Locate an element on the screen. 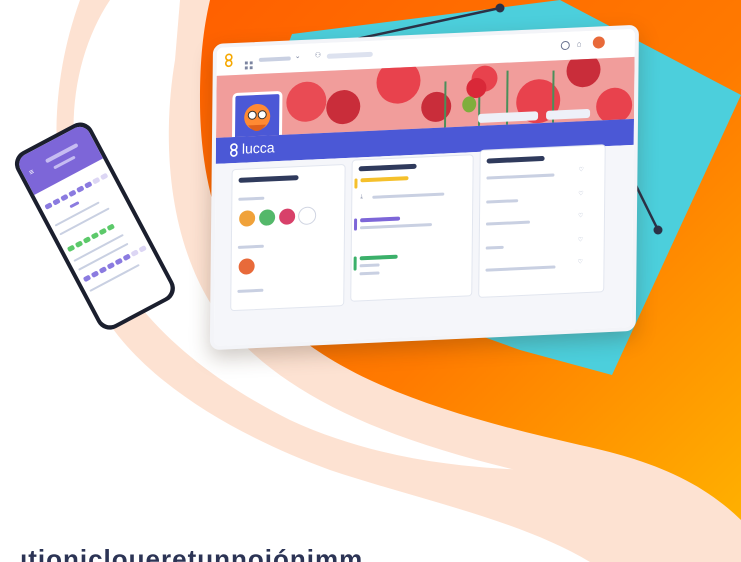  bell-icon: ⌂ is located at coordinates (579, 43).